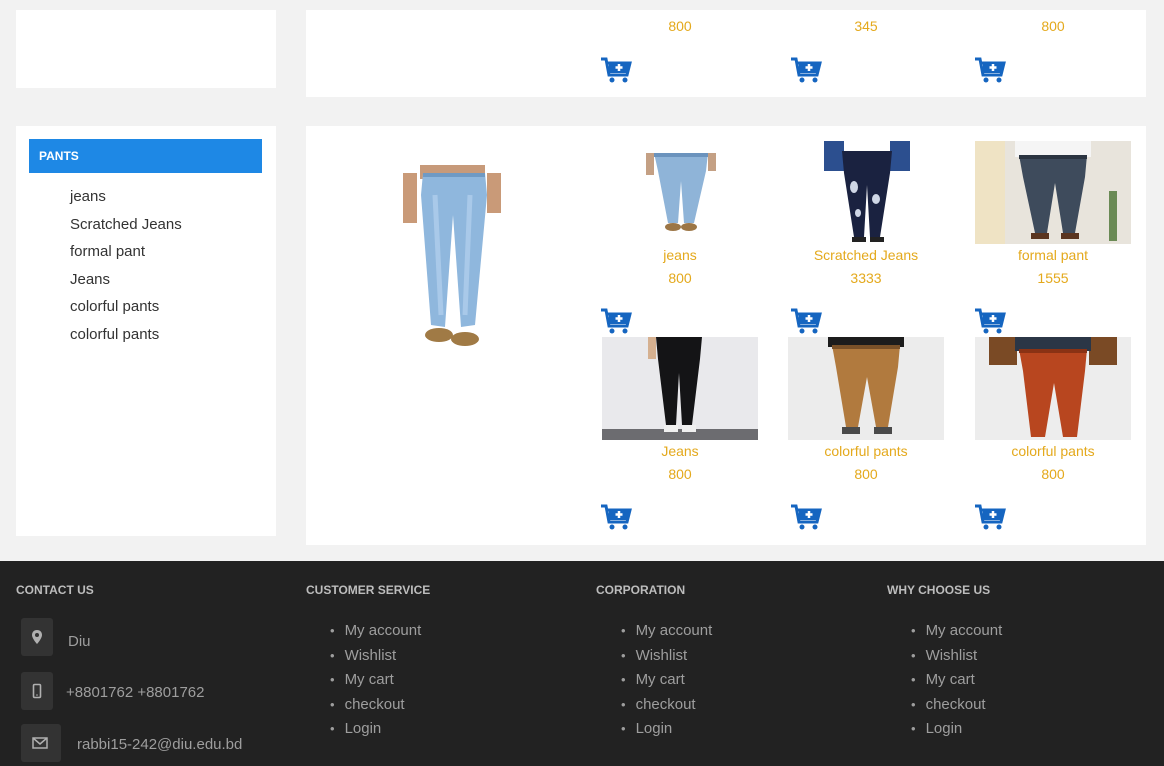 Image resolution: width=1164 pixels, height=766 pixels. What do you see at coordinates (726, 53) in the screenshot?
I see `products-panel-top: 800 345 800` at bounding box center [726, 53].